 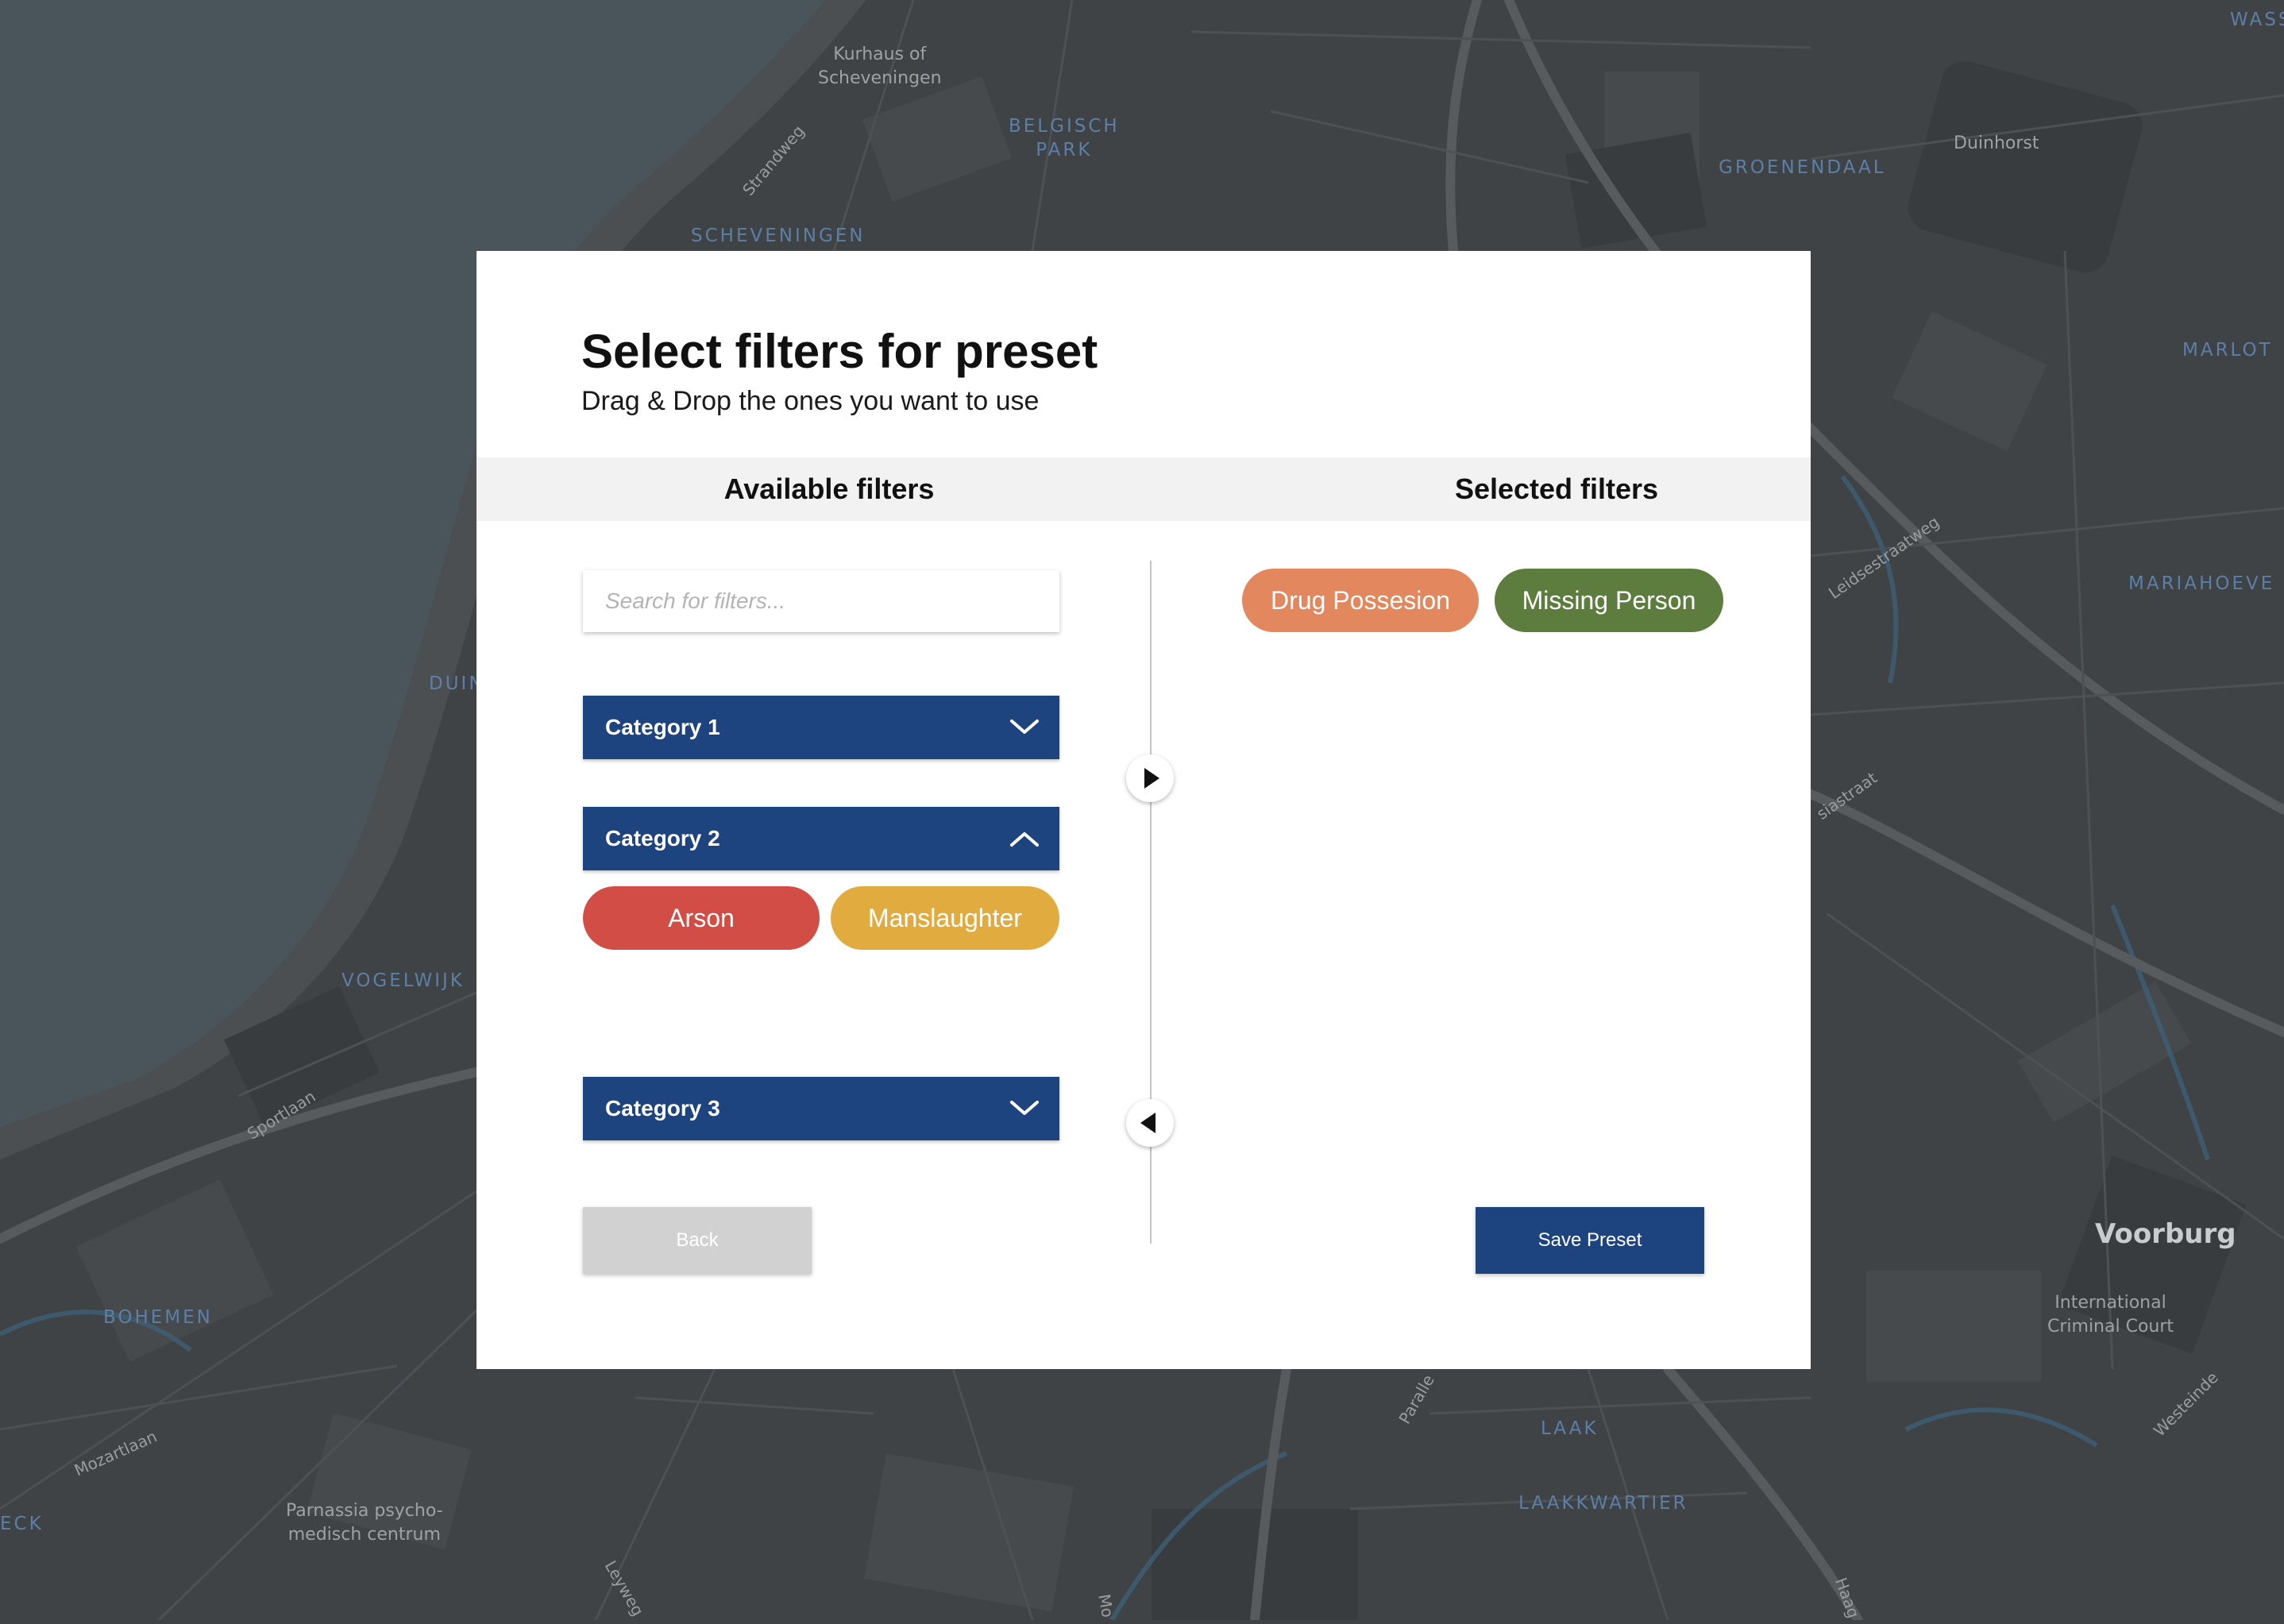 What do you see at coordinates (1609, 600) in the screenshot?
I see `selected-chip-missing-person: Missing Person` at bounding box center [1609, 600].